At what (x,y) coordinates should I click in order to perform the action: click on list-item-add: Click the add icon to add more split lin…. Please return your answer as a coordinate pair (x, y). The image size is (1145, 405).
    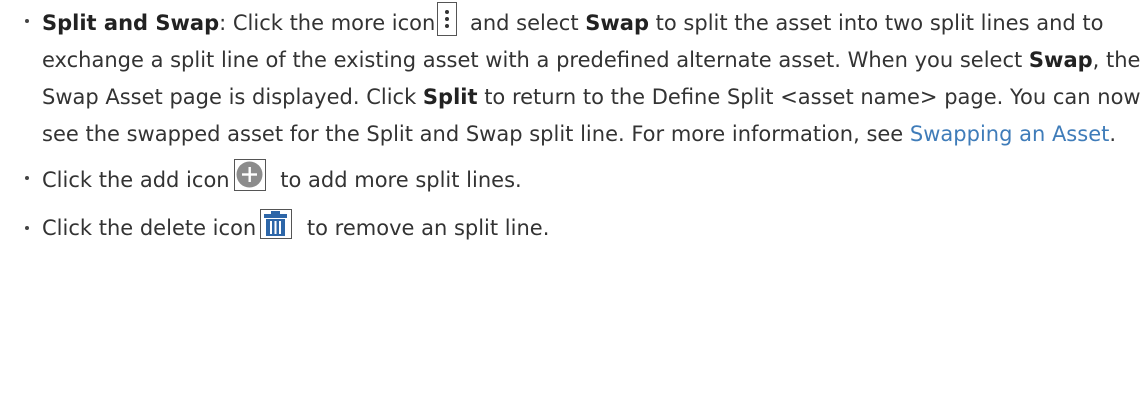
    Looking at the image, I should click on (583, 179).